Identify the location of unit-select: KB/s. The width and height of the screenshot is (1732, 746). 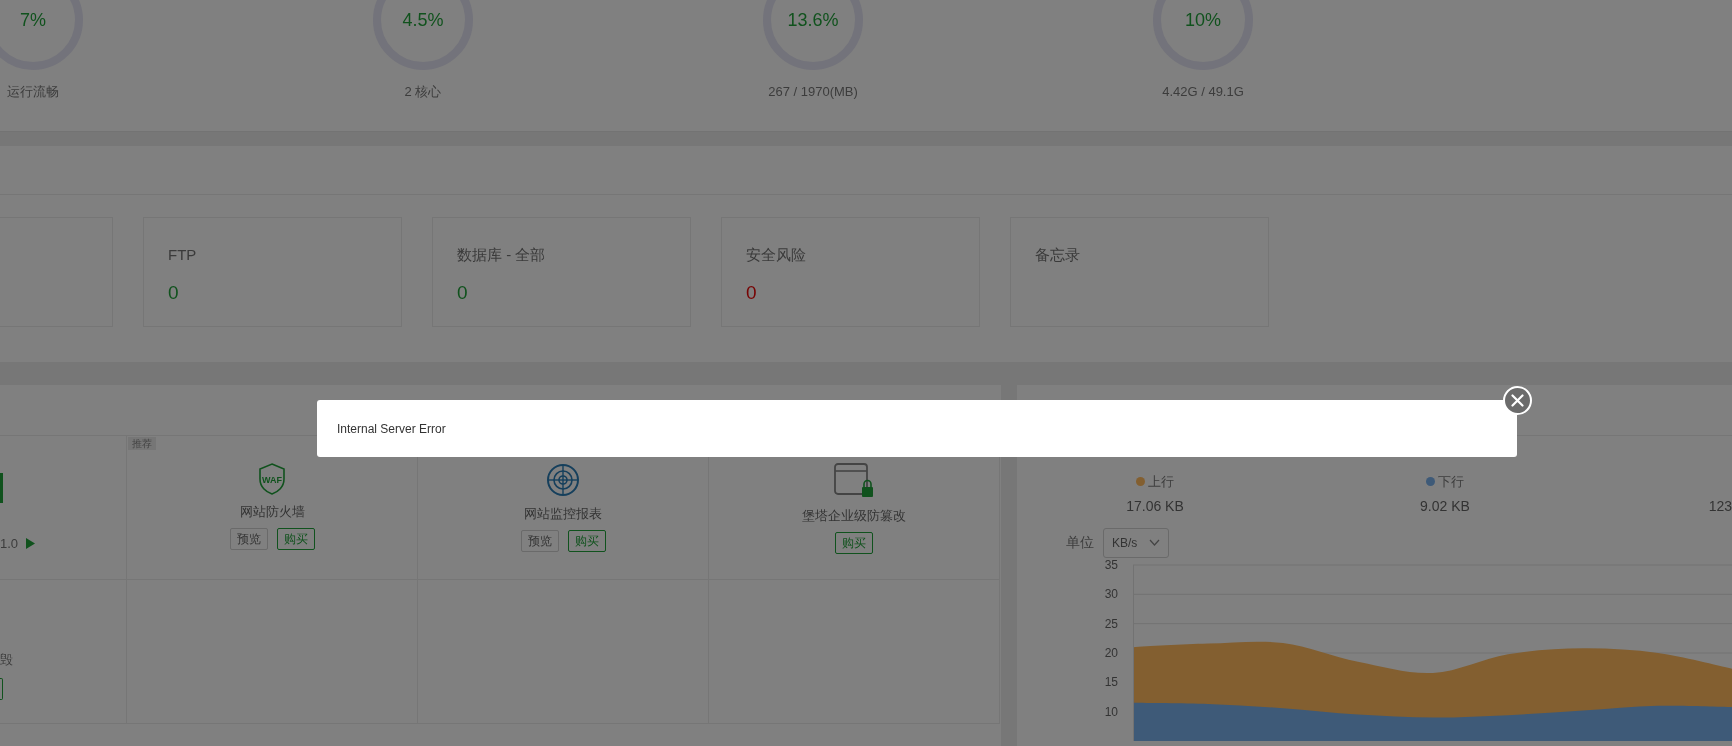
(1136, 542).